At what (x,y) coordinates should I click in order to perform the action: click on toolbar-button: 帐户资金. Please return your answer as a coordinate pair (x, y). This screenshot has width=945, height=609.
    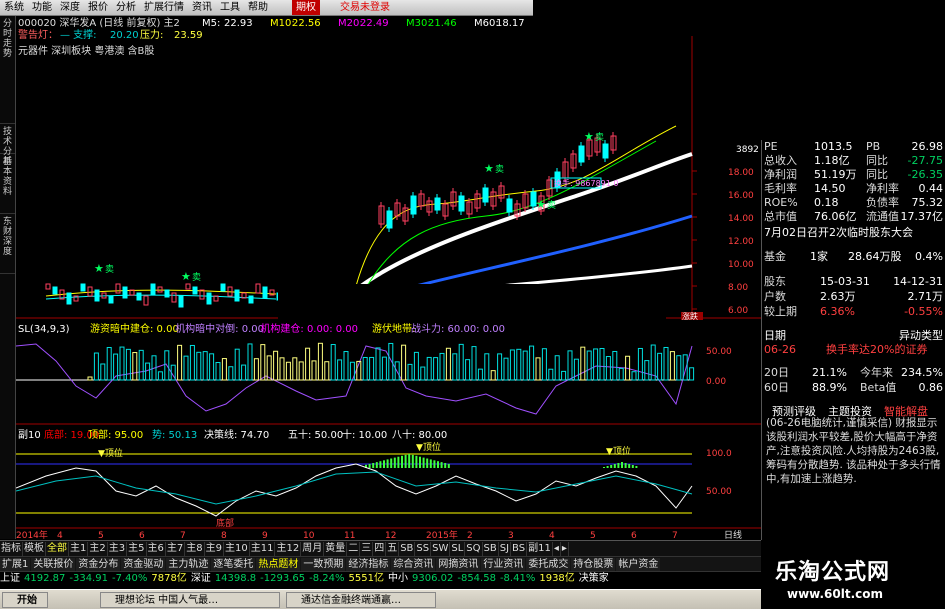
    Looking at the image, I should click on (638, 564).